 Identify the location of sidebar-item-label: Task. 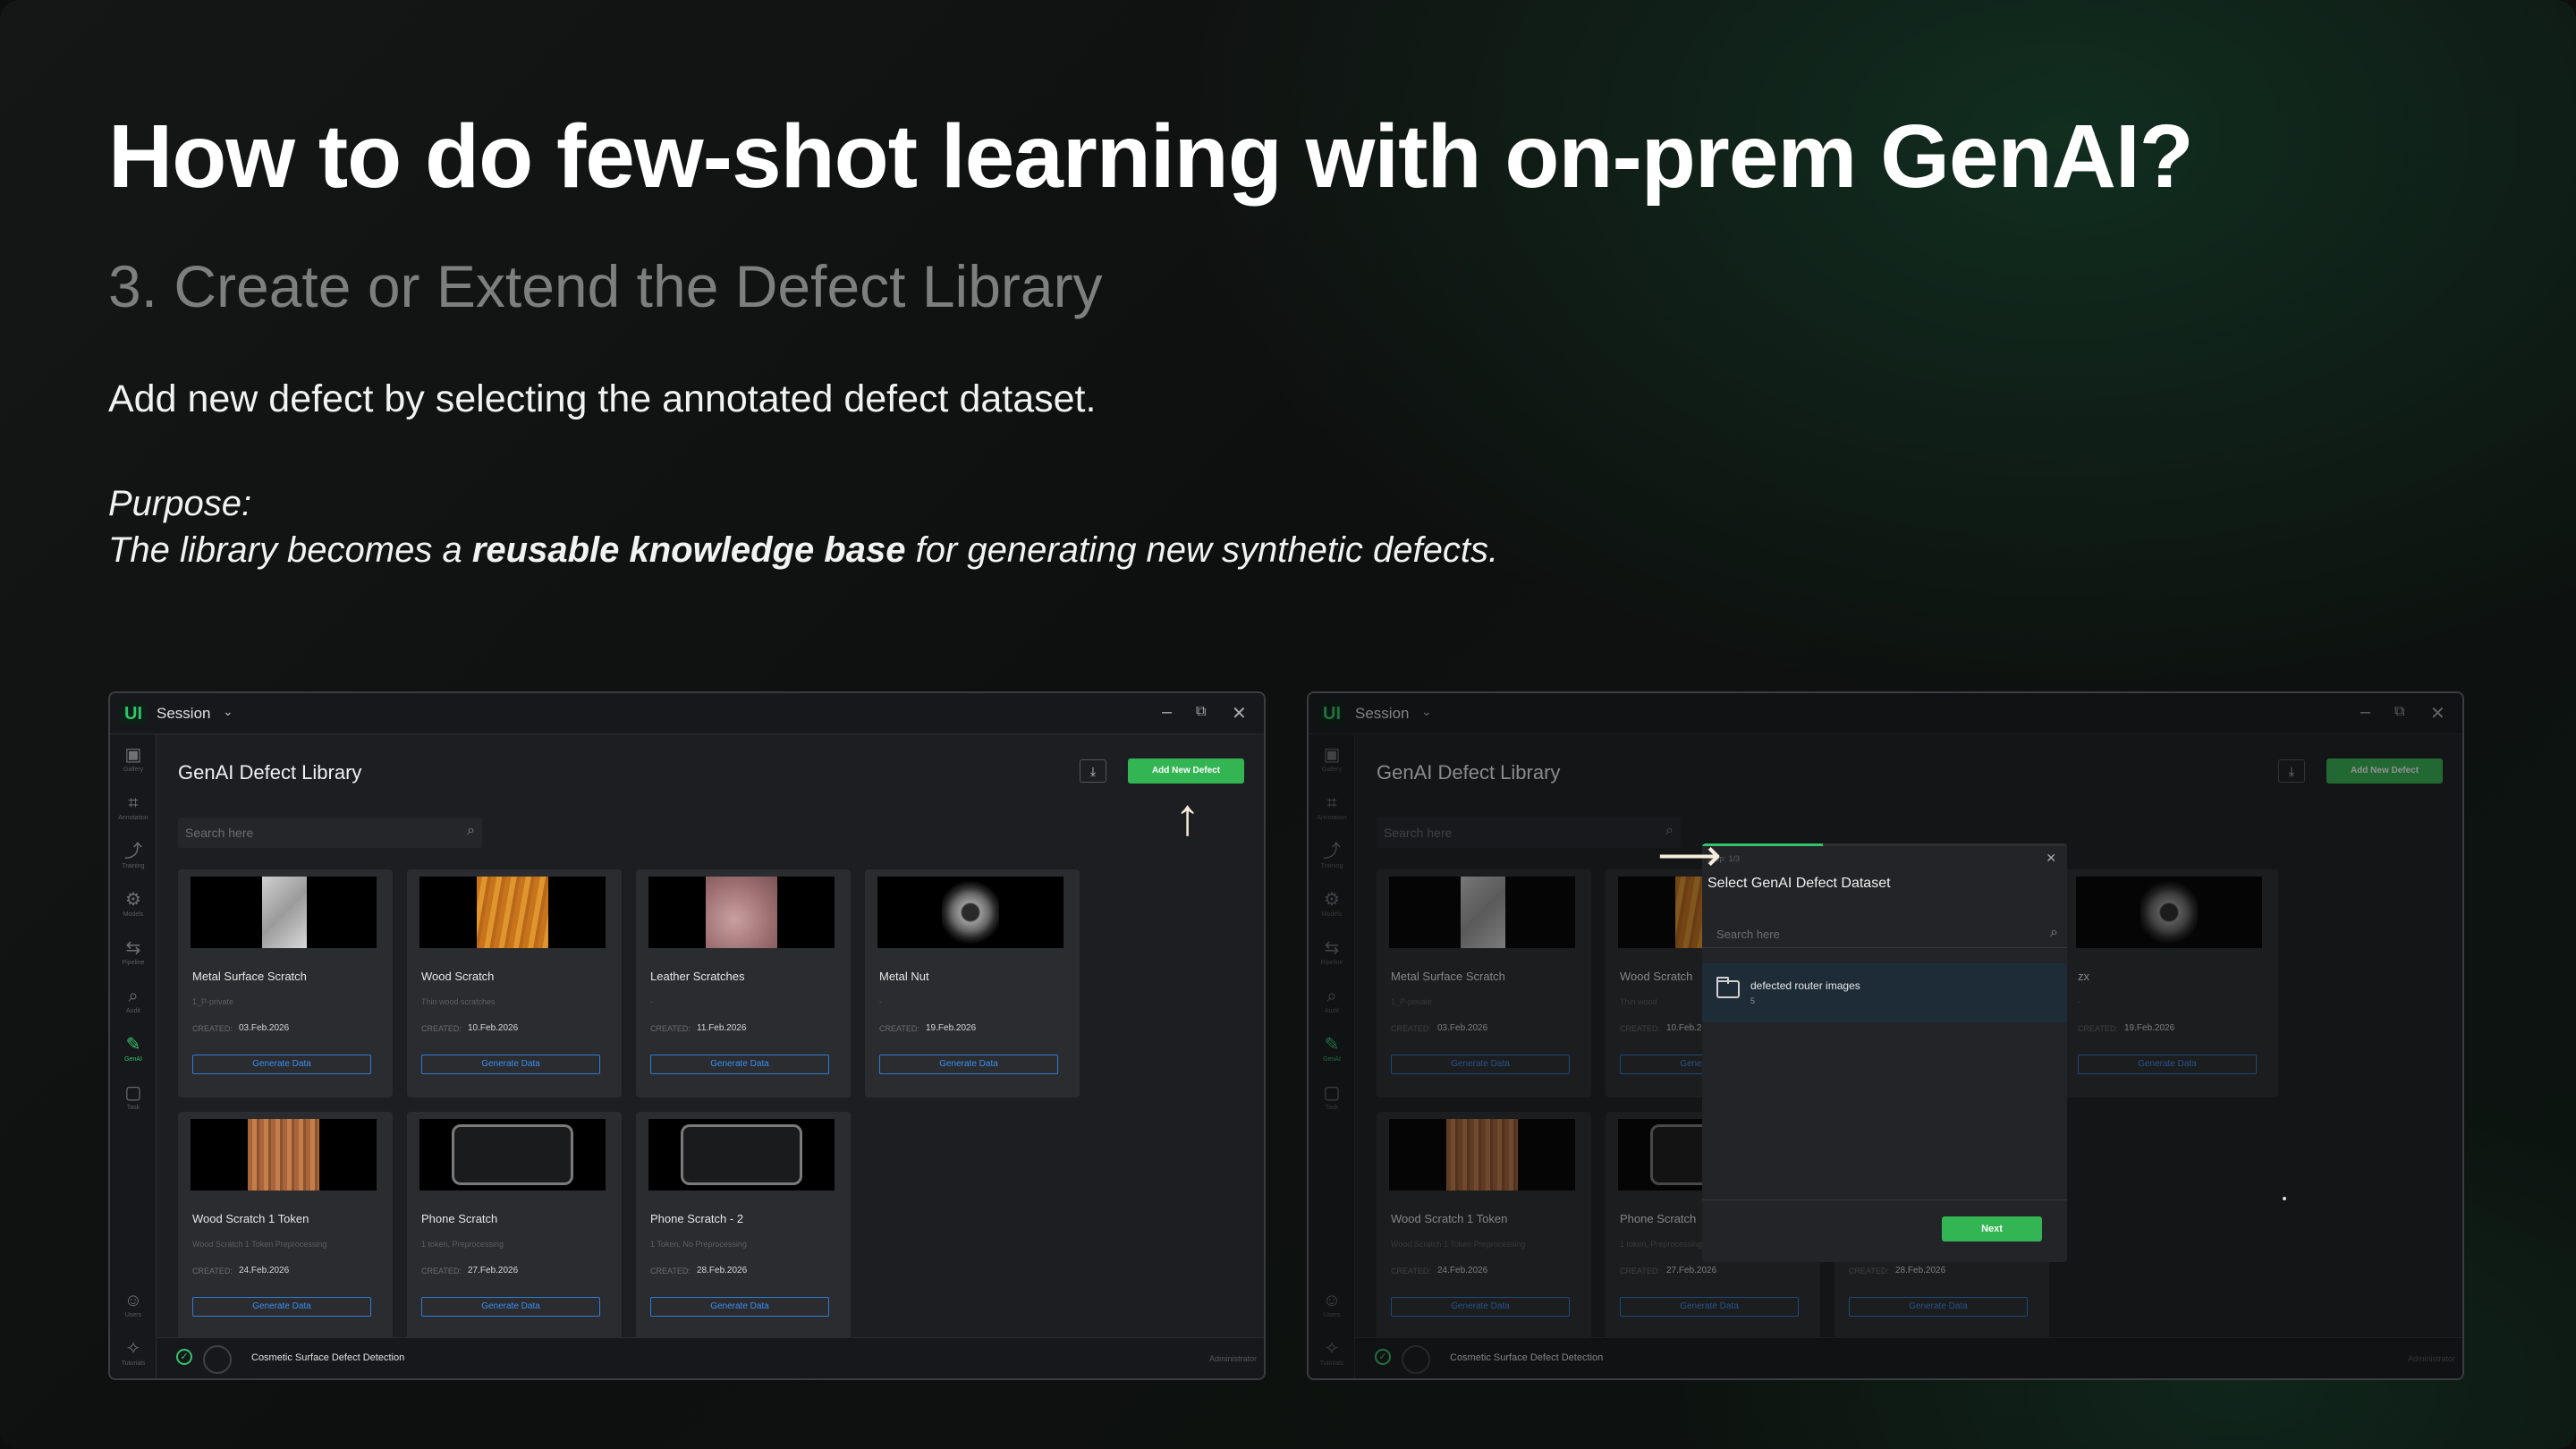
(133, 1108).